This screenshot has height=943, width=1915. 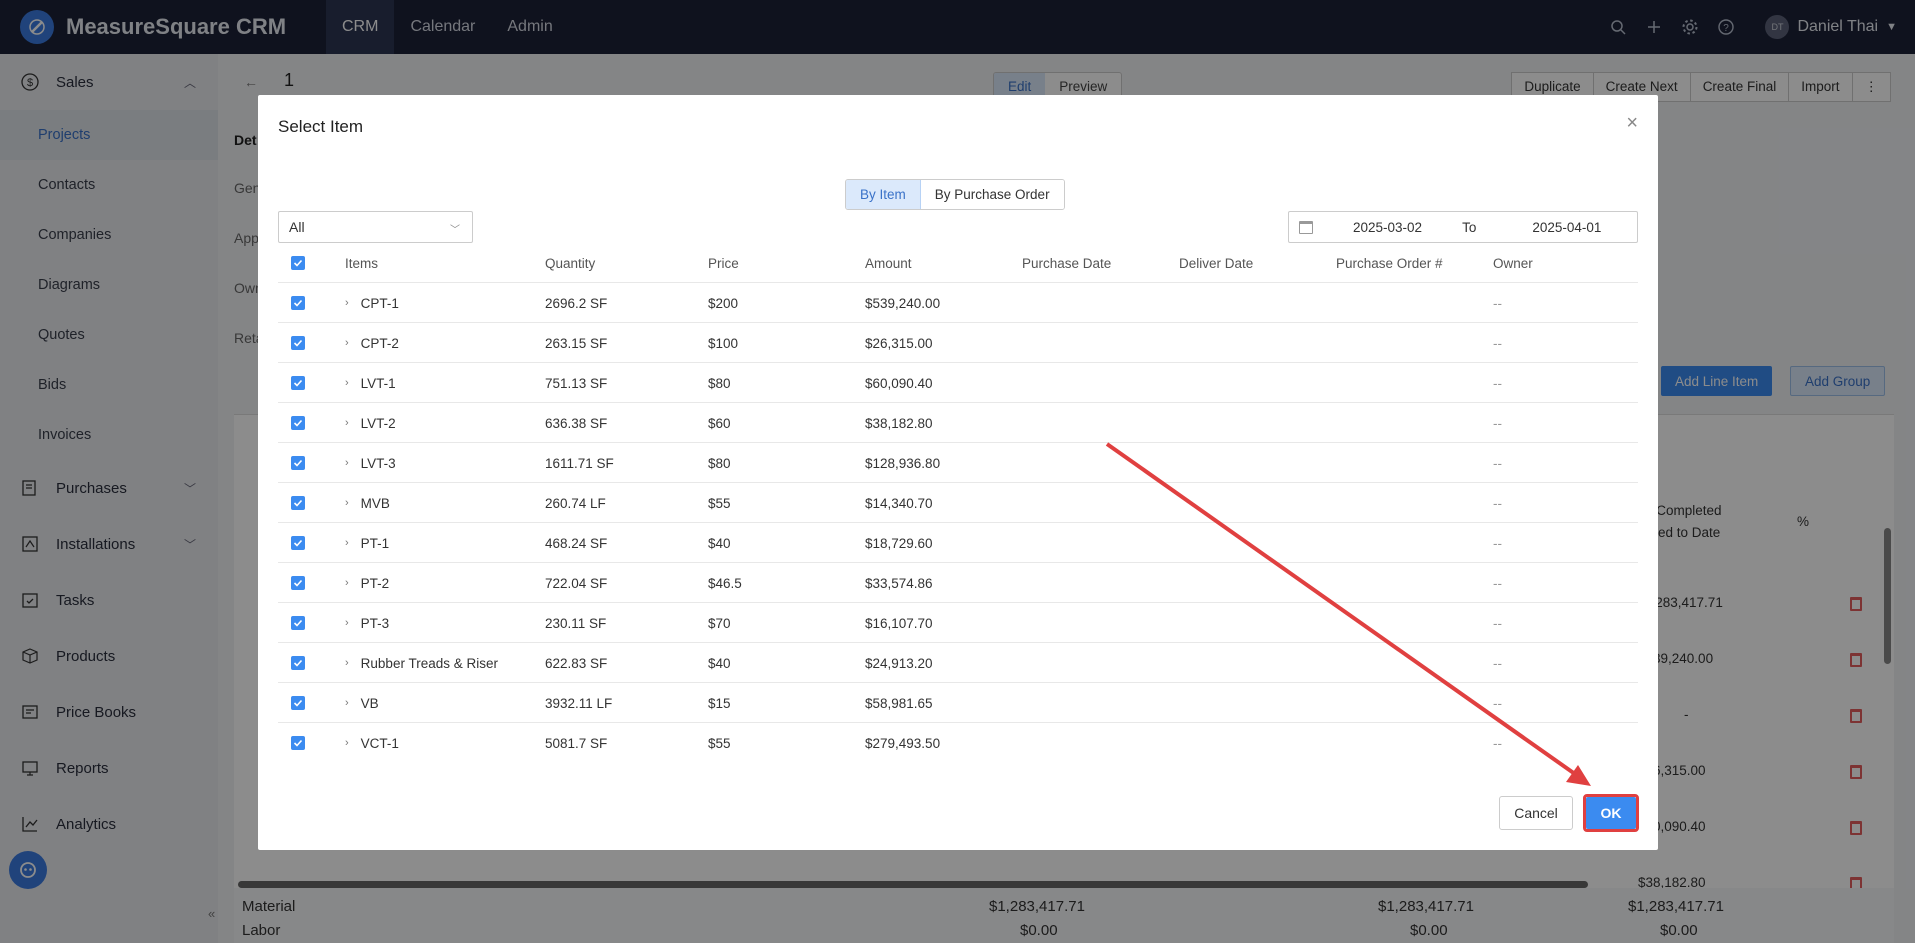 I want to click on table-row: › LVT-3 1611.71 SF $80 $128,936.80 --, so click(x=958, y=463).